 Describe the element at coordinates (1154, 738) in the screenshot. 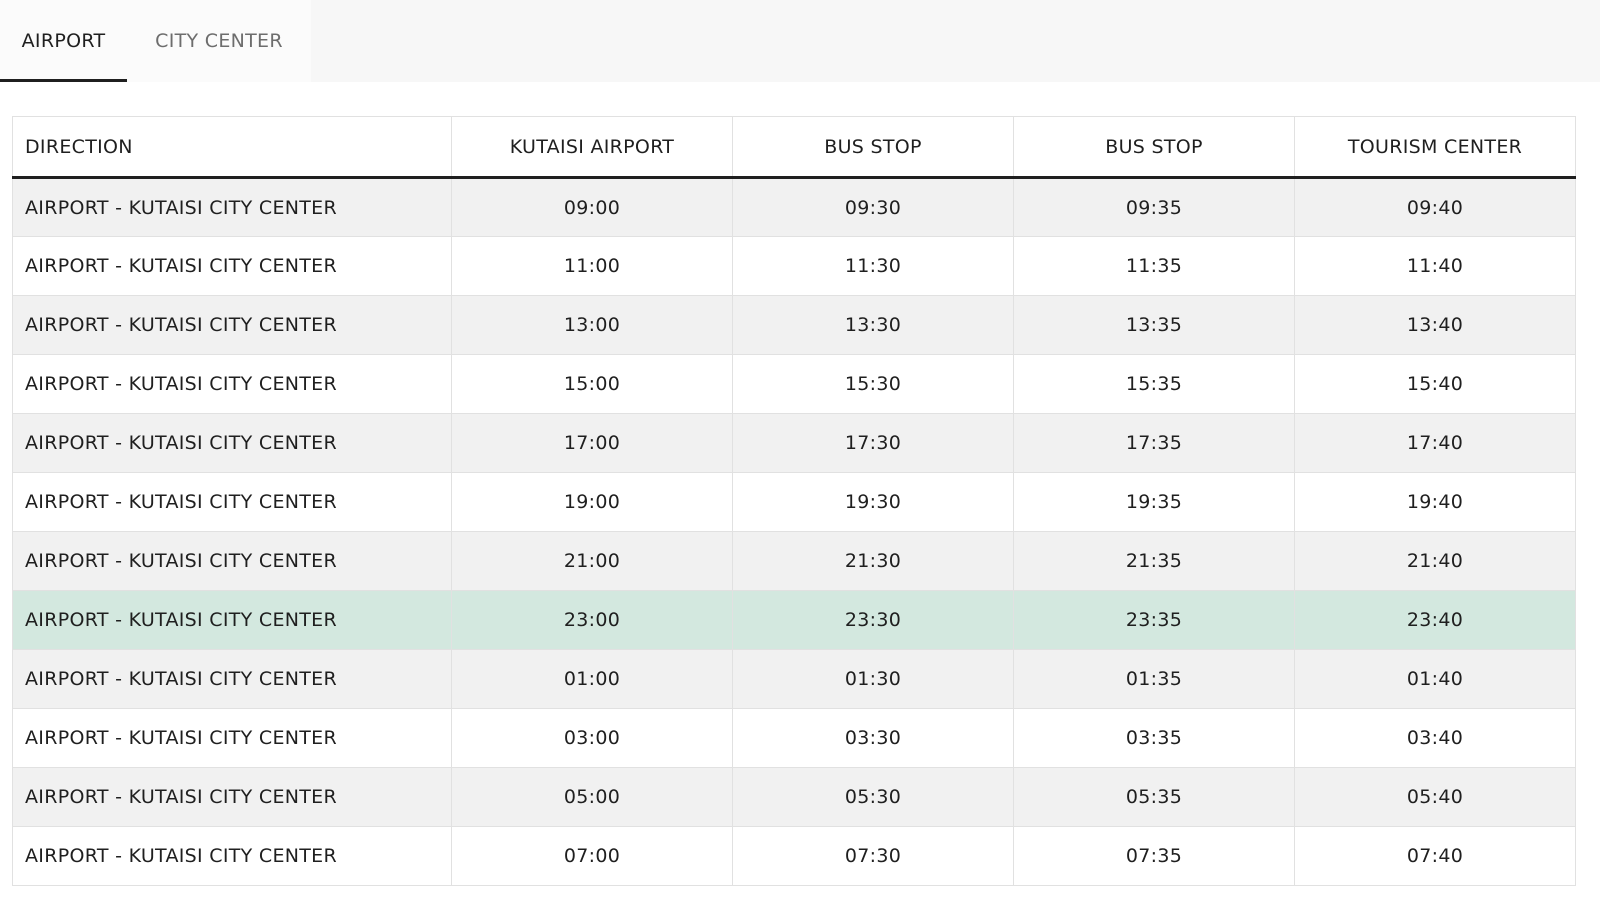

I see `cell-bus-stop-2: 03:35` at that location.